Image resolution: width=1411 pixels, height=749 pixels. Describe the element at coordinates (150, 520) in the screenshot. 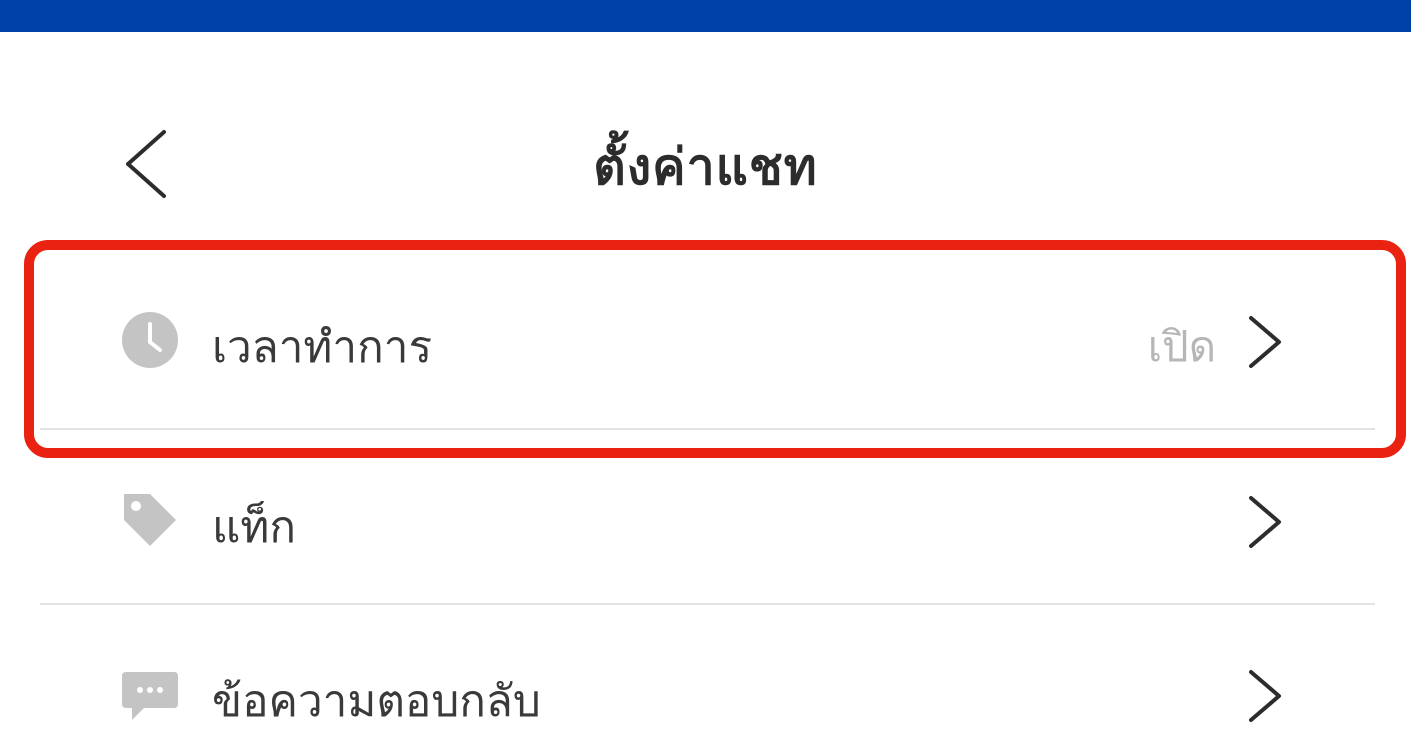

I see `tag-icon` at that location.